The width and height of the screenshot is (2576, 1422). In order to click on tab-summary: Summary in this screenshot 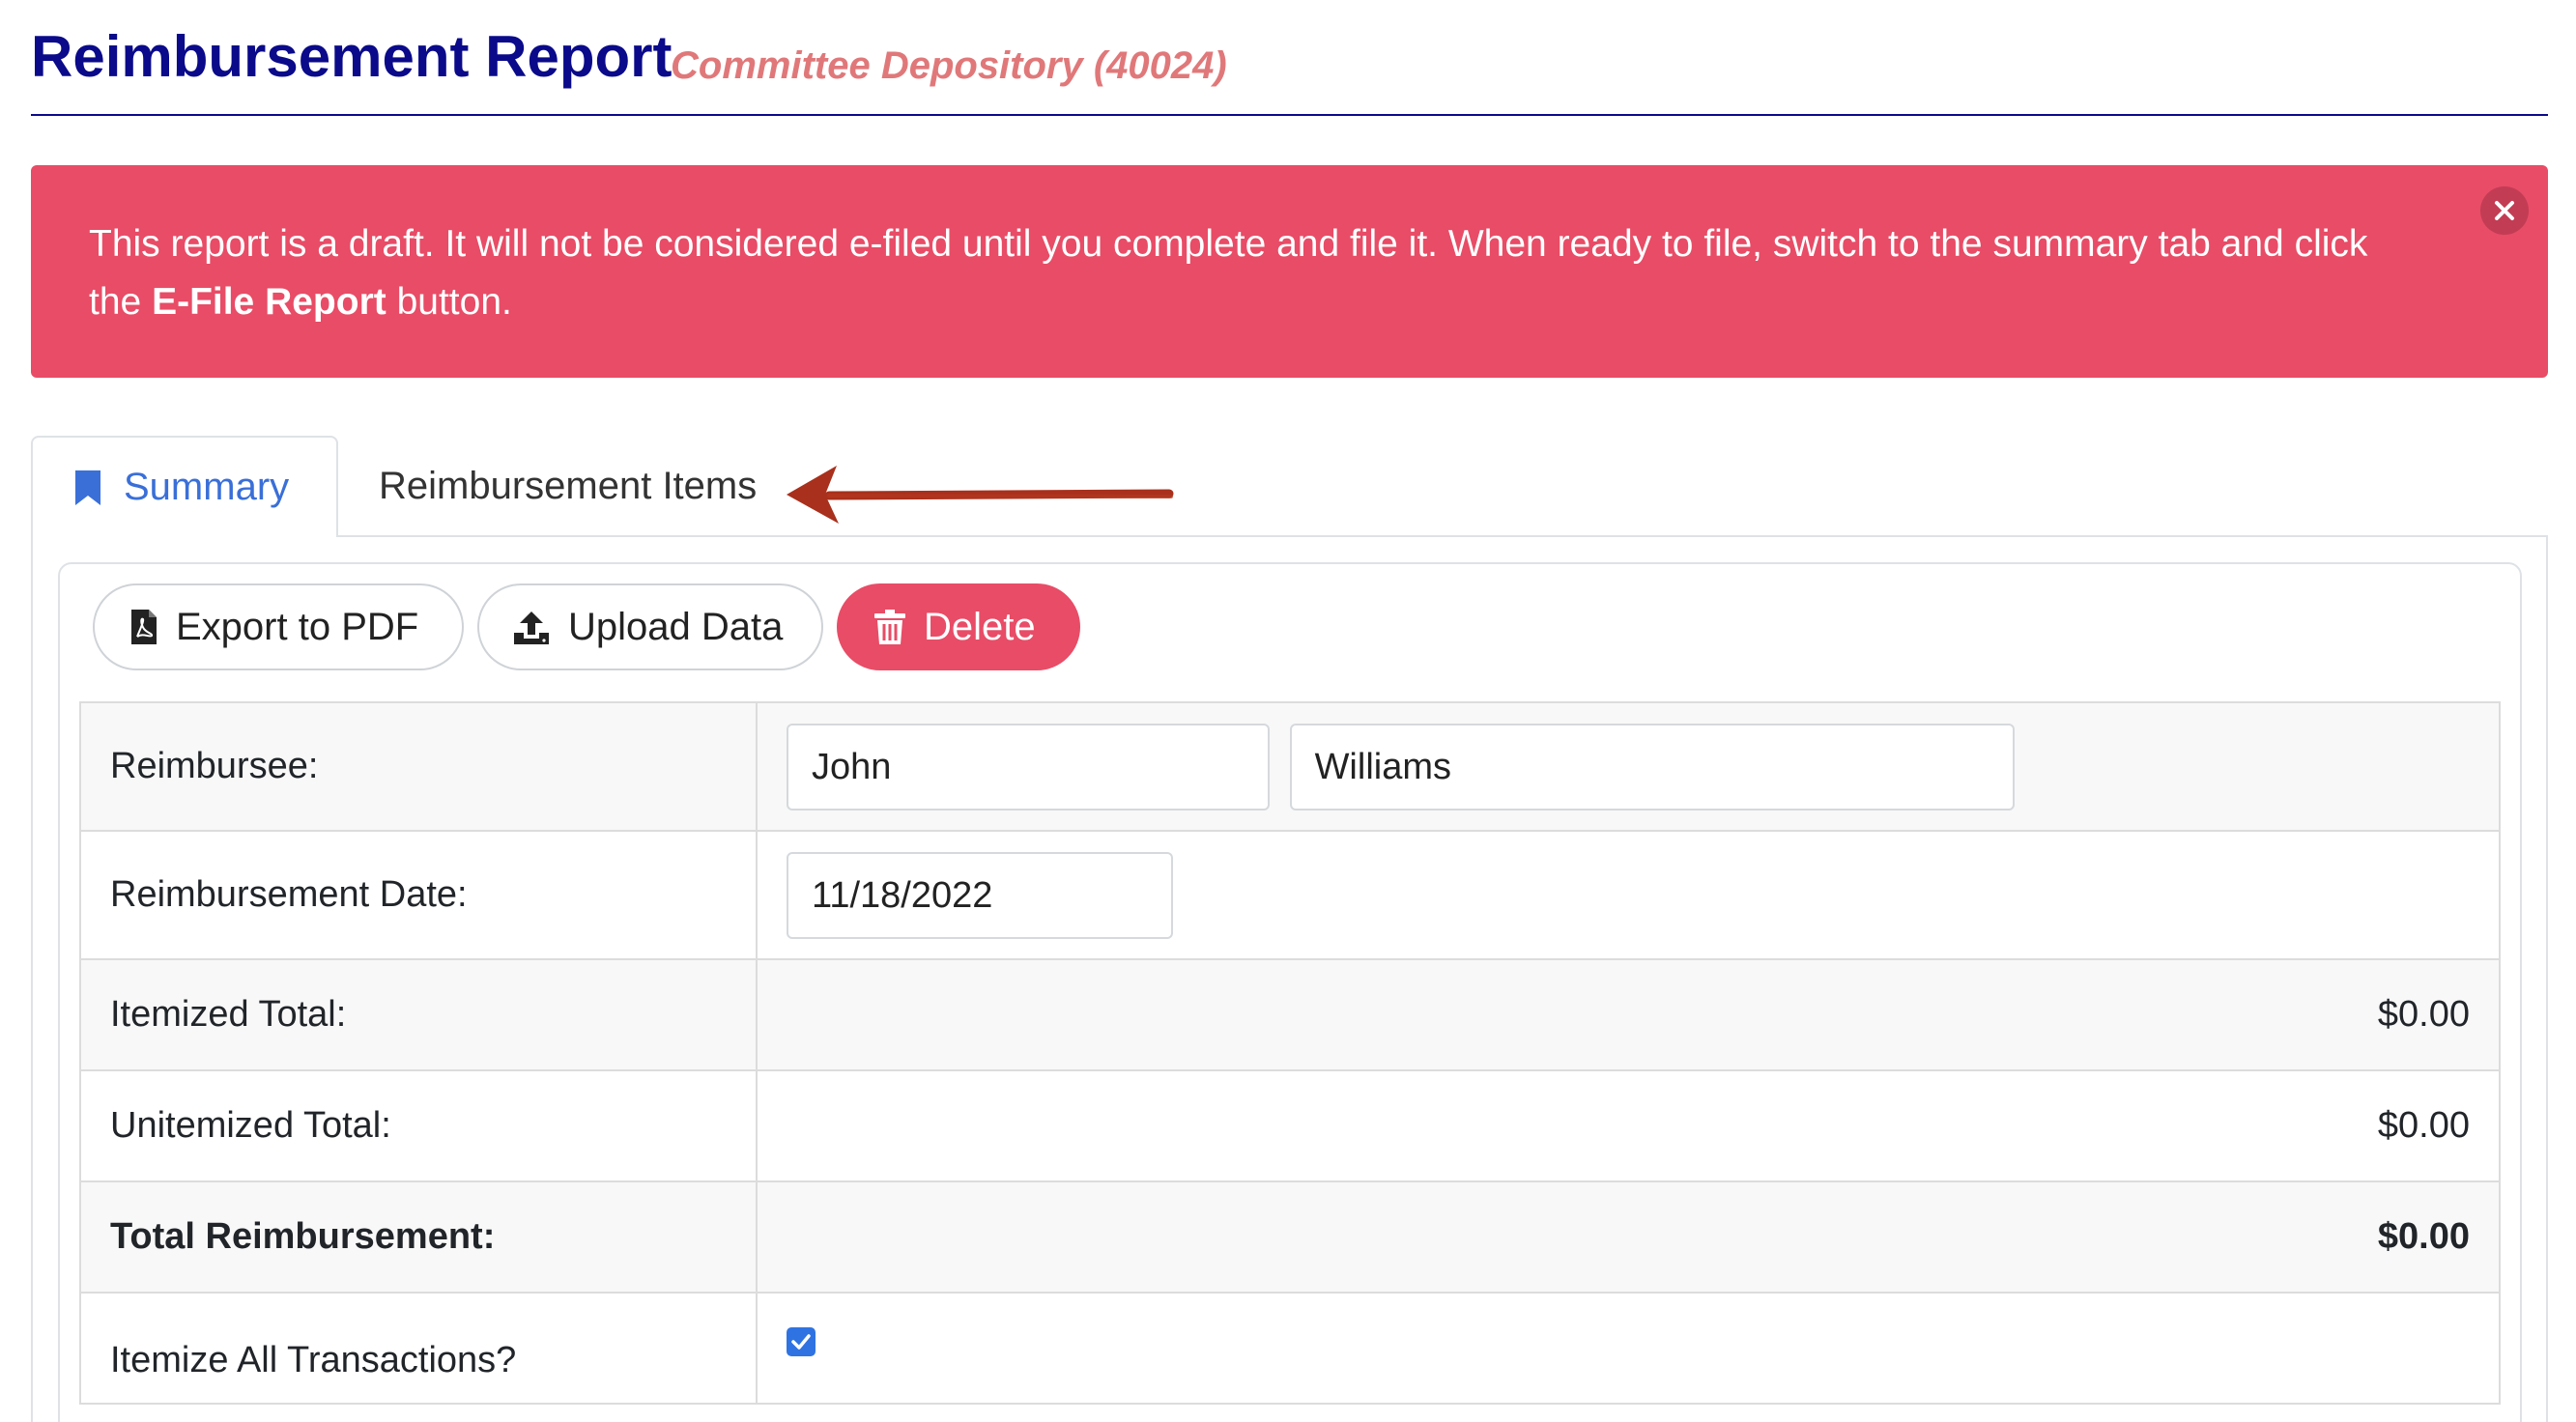, I will do `click(185, 487)`.